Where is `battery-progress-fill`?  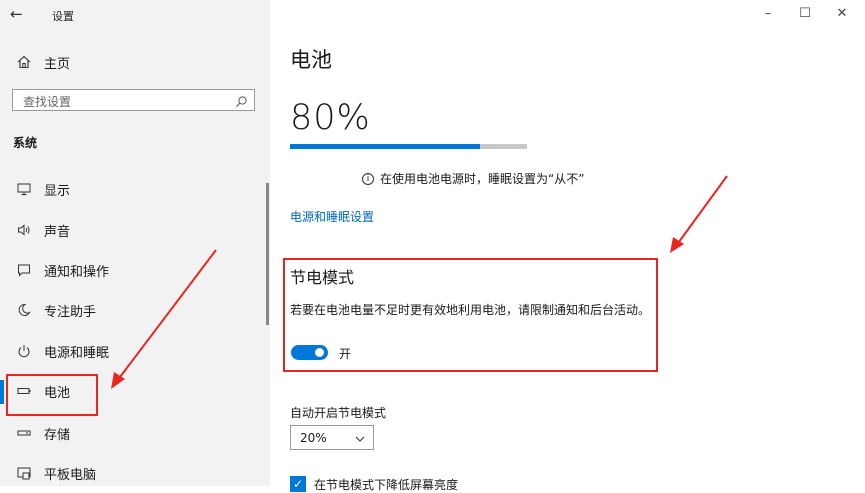
battery-progress-fill is located at coordinates (385, 146).